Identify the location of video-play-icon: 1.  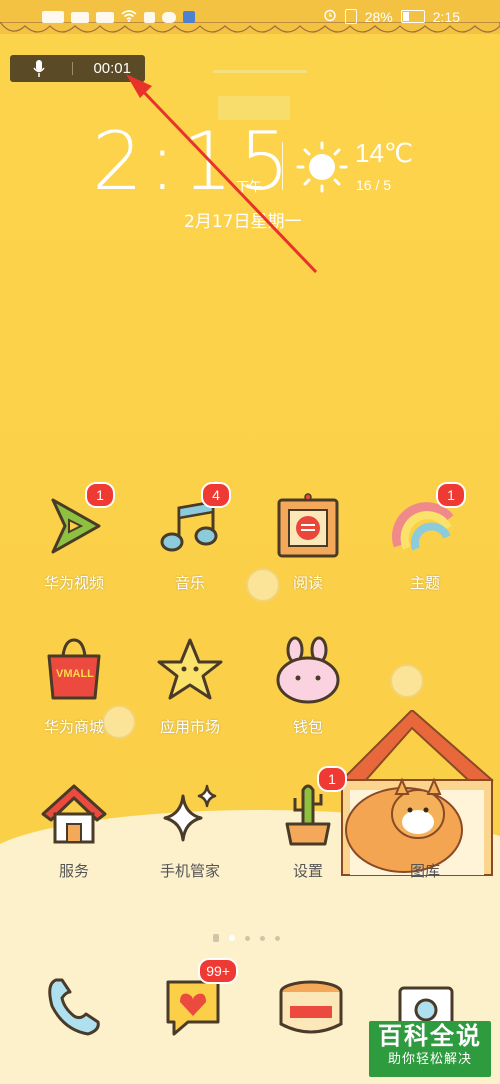
(77, 522).